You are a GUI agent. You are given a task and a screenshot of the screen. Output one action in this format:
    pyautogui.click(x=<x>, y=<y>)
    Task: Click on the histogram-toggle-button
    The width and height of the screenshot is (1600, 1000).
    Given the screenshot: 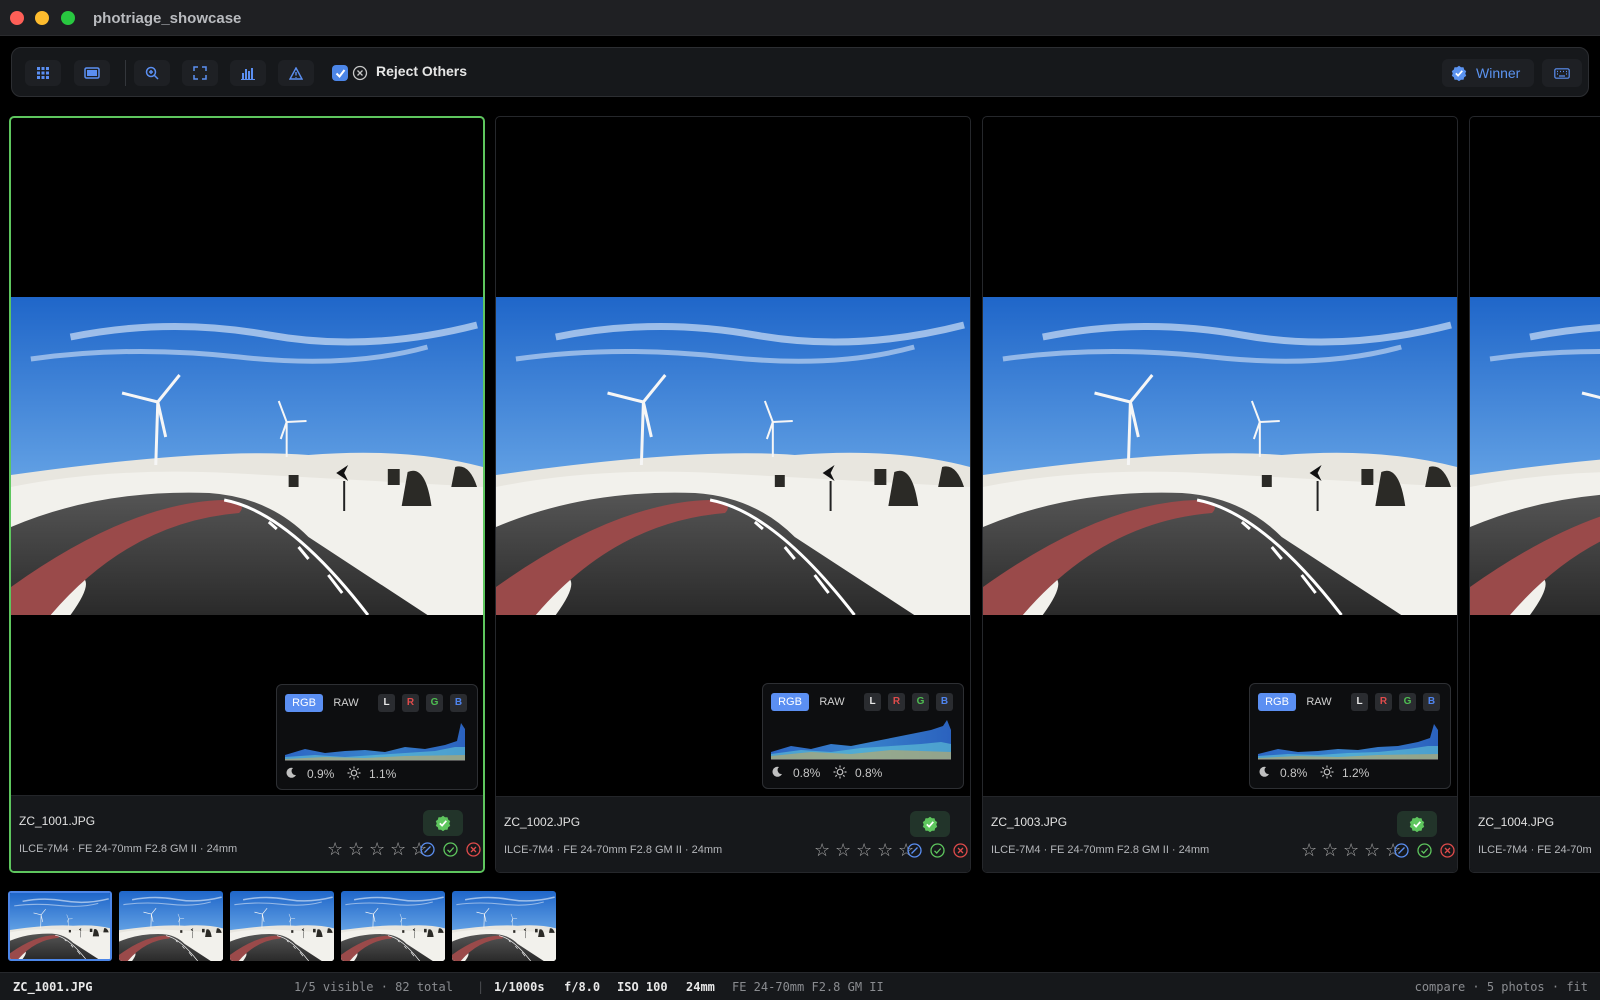 What is the action you would take?
    pyautogui.click(x=248, y=73)
    